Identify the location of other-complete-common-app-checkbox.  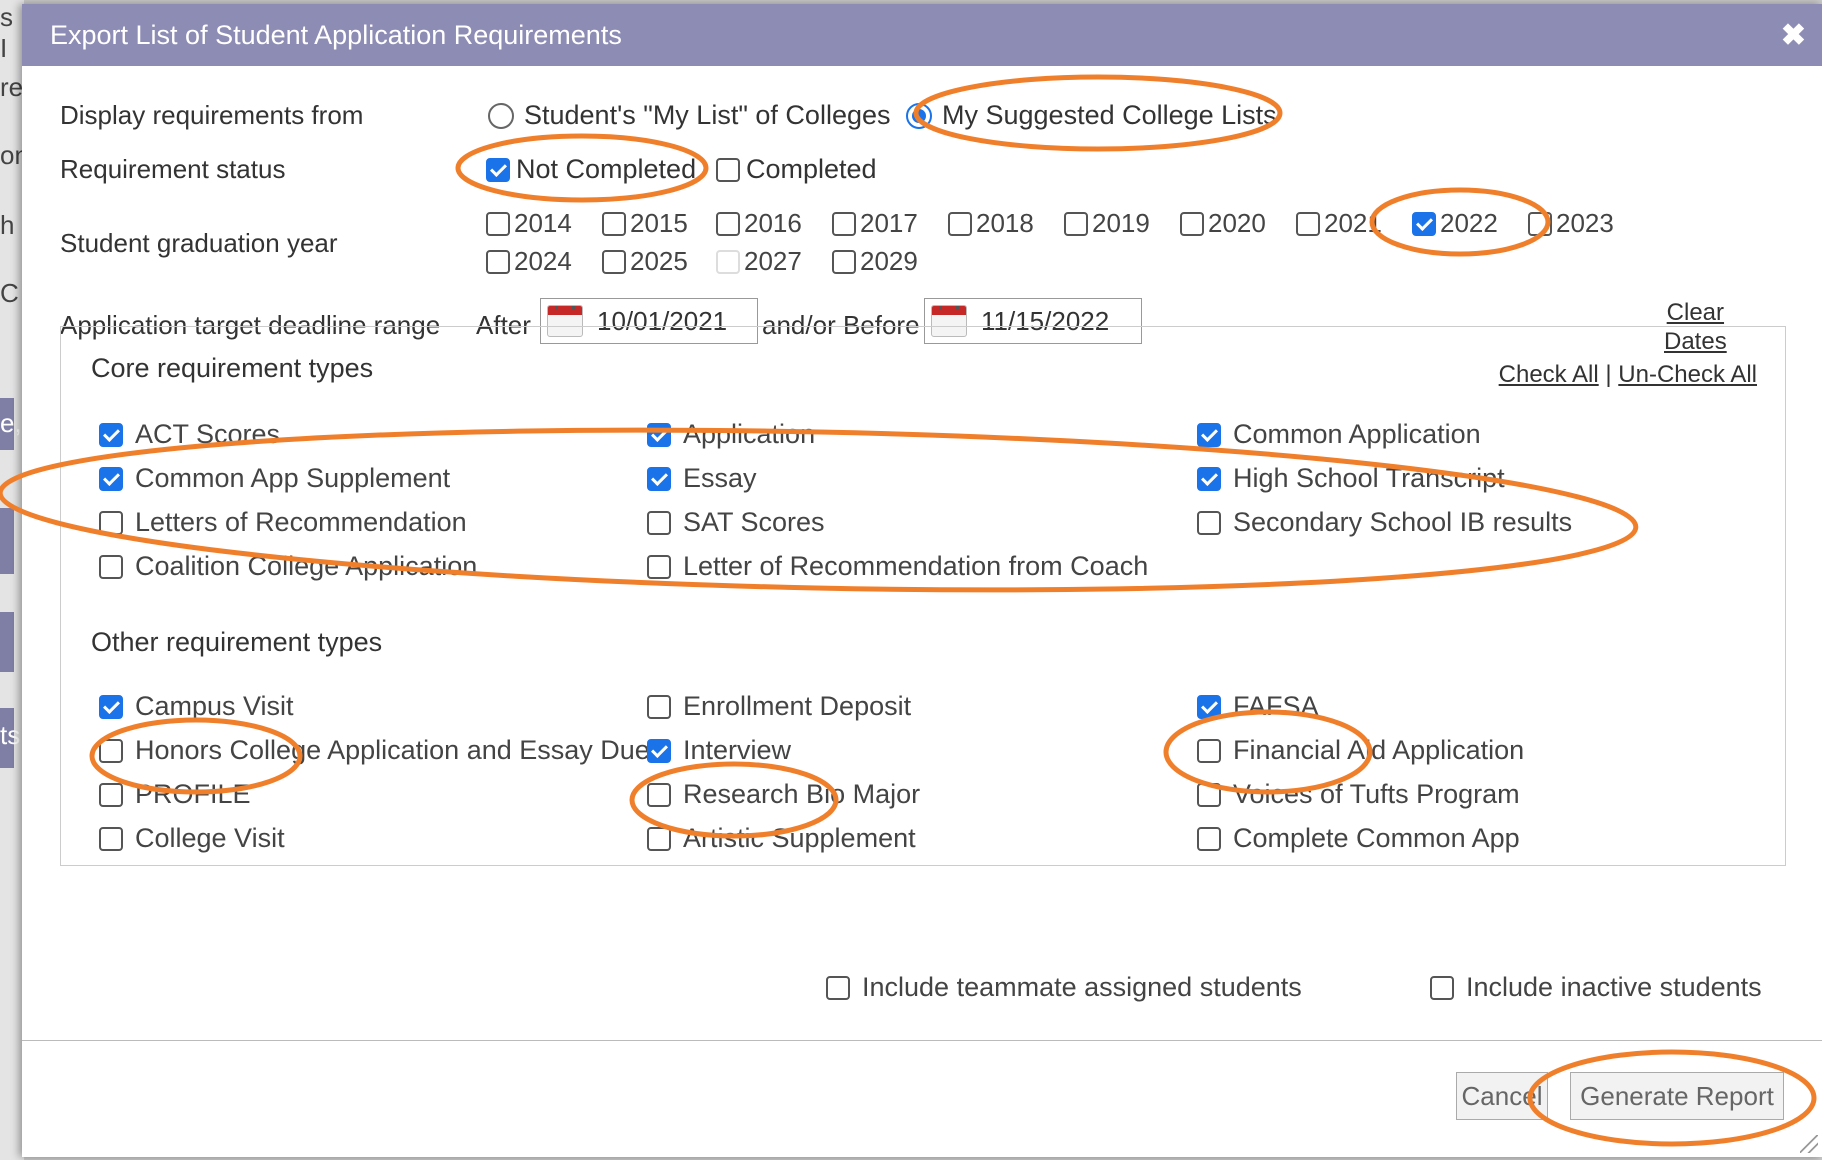
(1209, 838).